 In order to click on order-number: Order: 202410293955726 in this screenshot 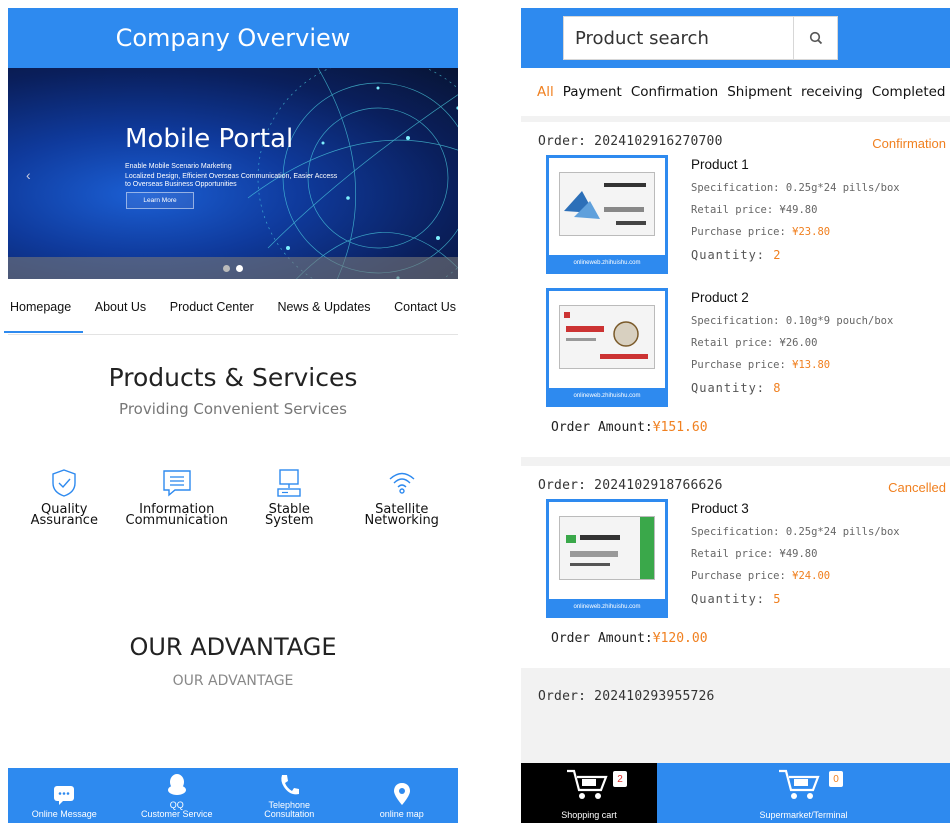, I will do `click(626, 696)`.